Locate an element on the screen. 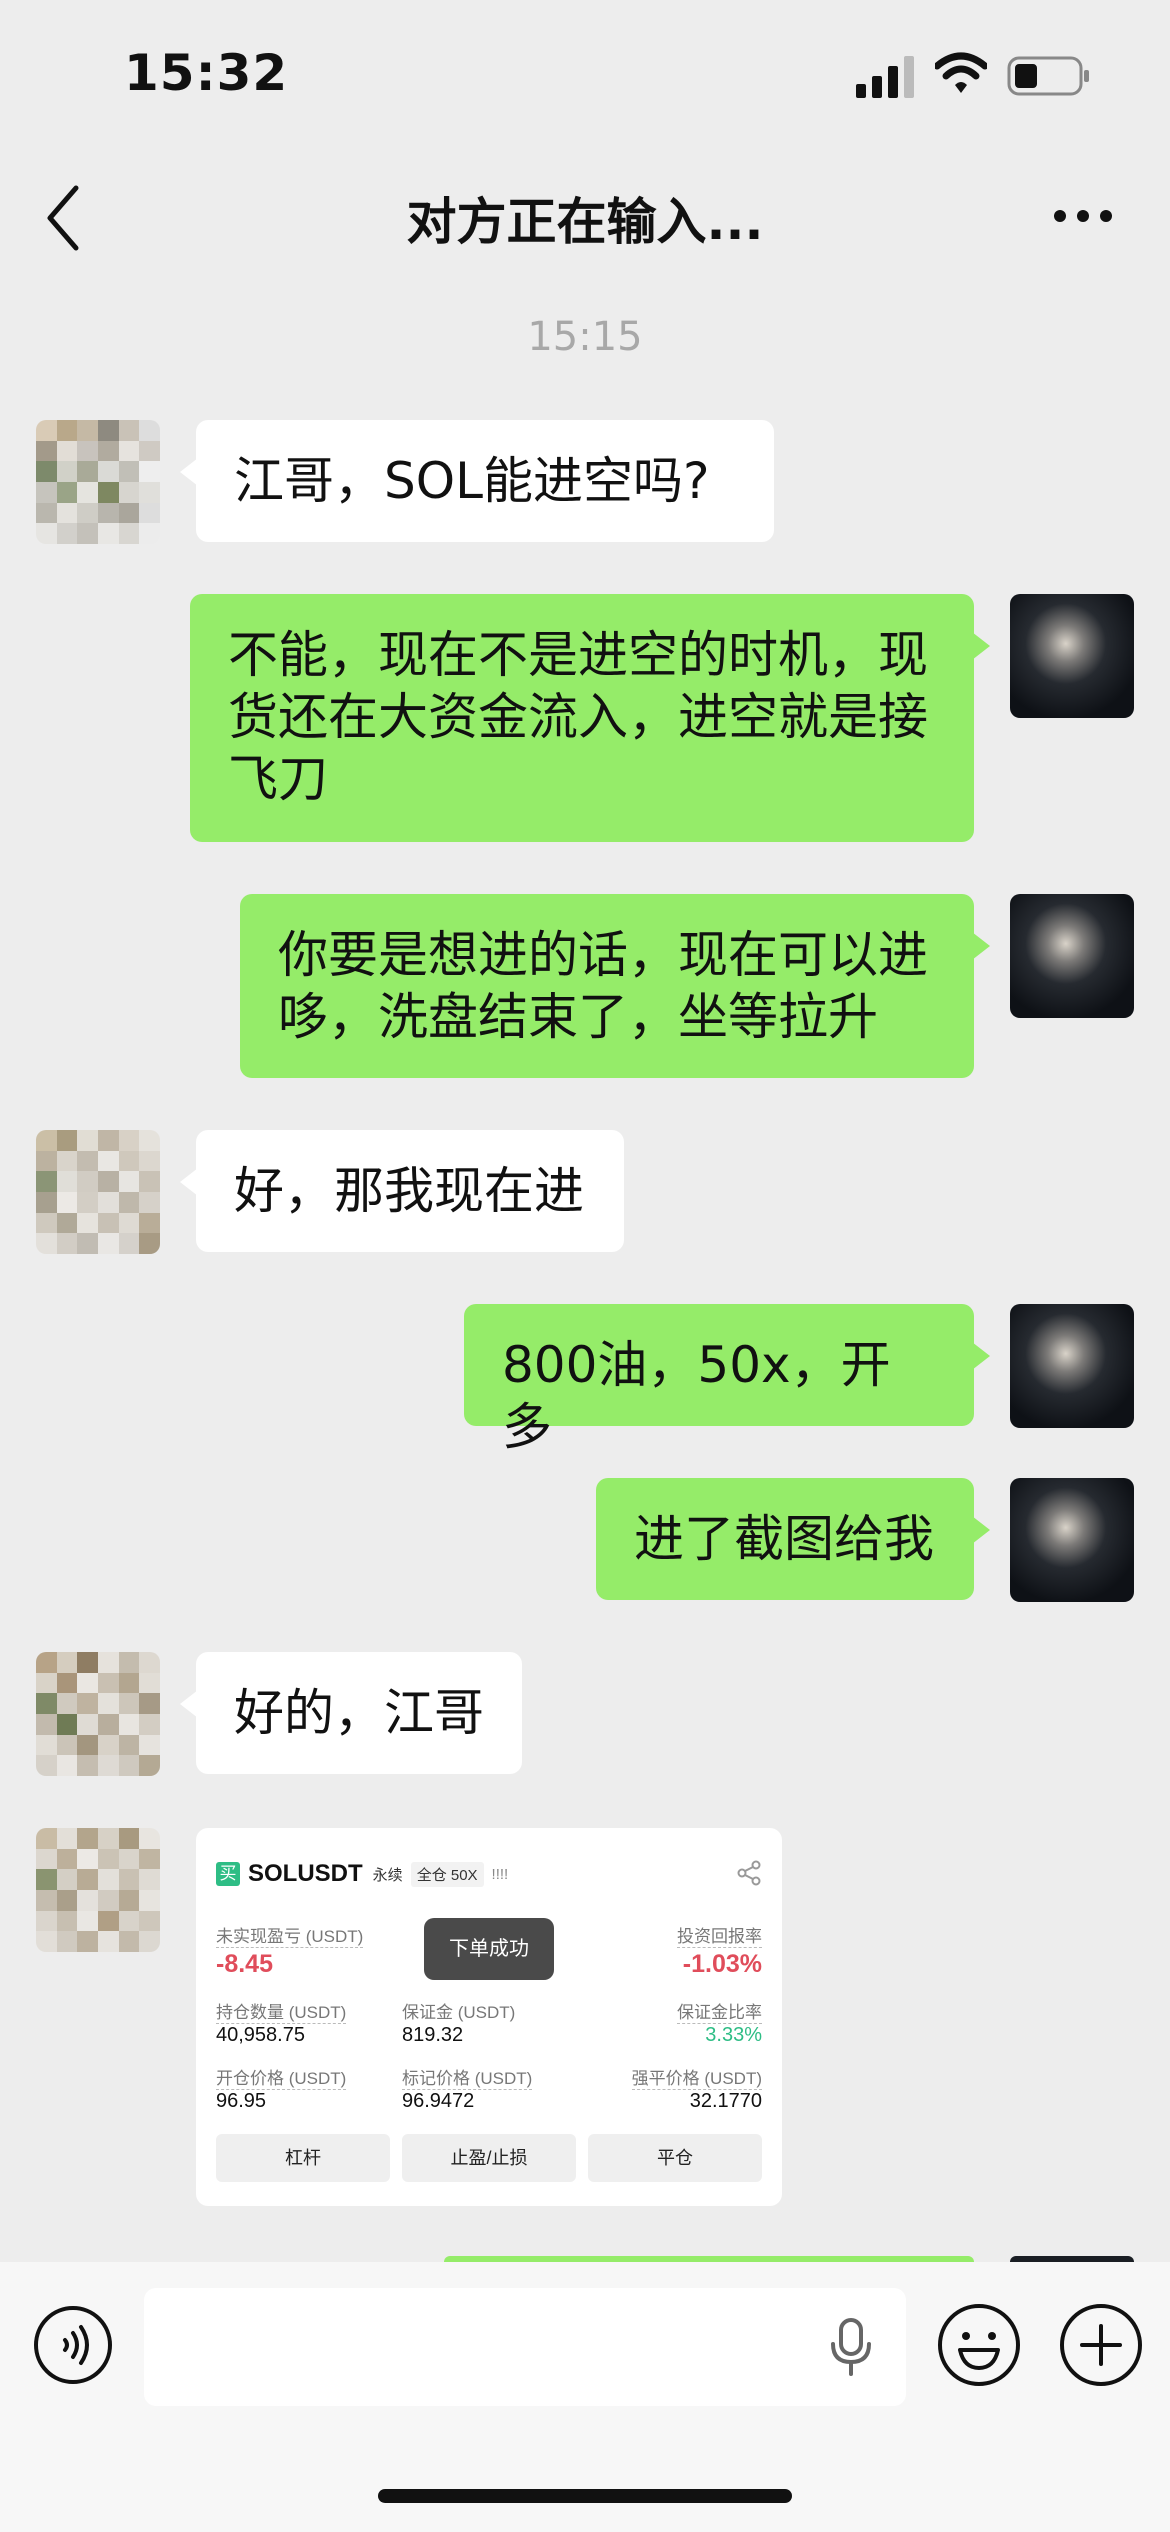 The width and height of the screenshot is (1170, 2532). home-indicator is located at coordinates (585, 2496).